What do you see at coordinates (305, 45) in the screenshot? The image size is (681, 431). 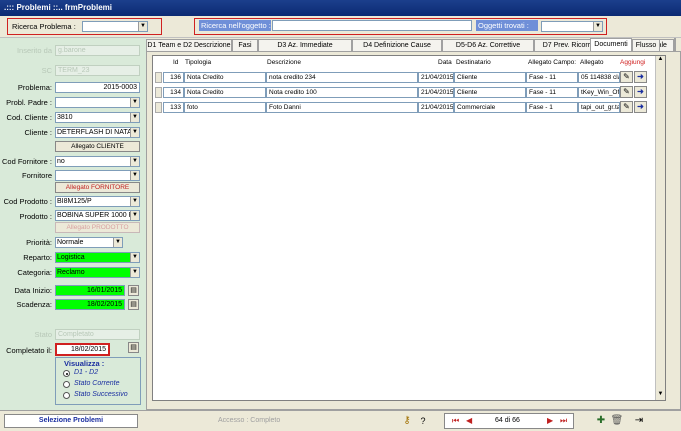 I see `tab-d3: D3 Az. Immediate` at bounding box center [305, 45].